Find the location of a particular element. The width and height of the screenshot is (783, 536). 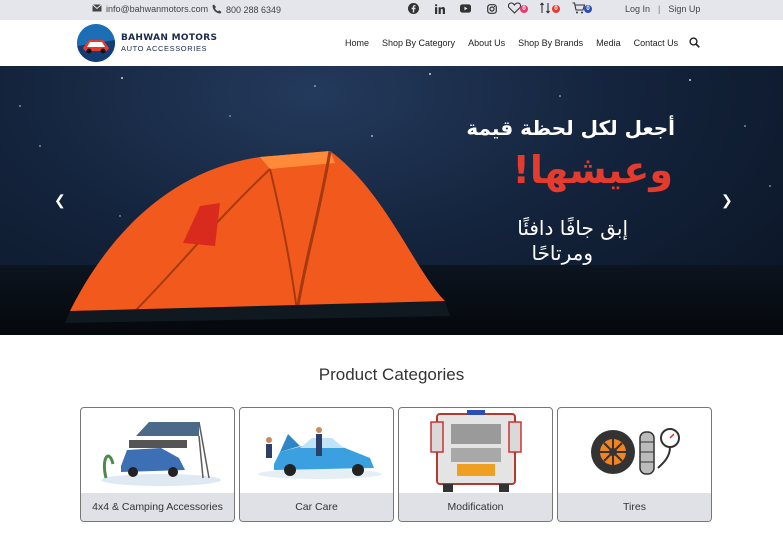

linkedin-icon is located at coordinates (439, 8).